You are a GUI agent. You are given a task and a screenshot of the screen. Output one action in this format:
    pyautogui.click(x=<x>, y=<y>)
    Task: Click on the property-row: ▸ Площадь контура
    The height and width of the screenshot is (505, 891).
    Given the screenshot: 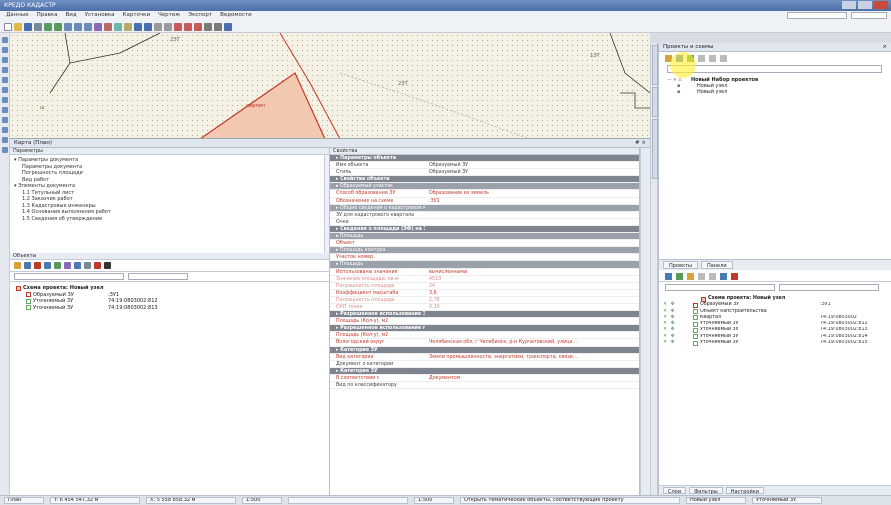 What is the action you would take?
    pyautogui.click(x=484, y=251)
    